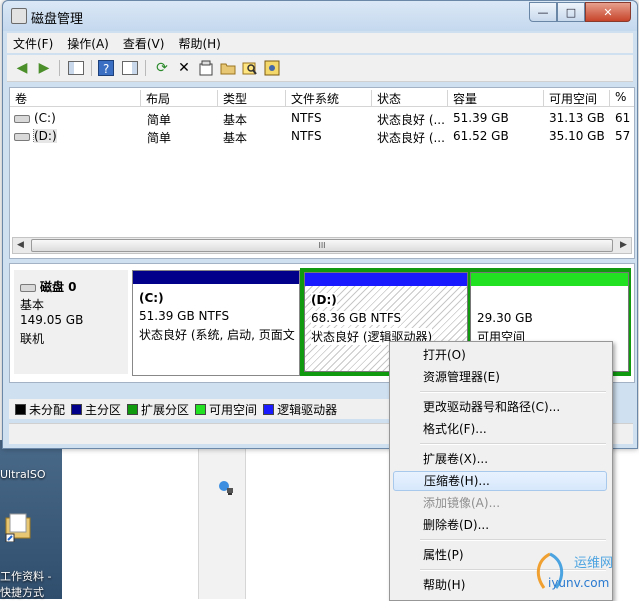  I want to click on disk-icon, so click(28, 287).